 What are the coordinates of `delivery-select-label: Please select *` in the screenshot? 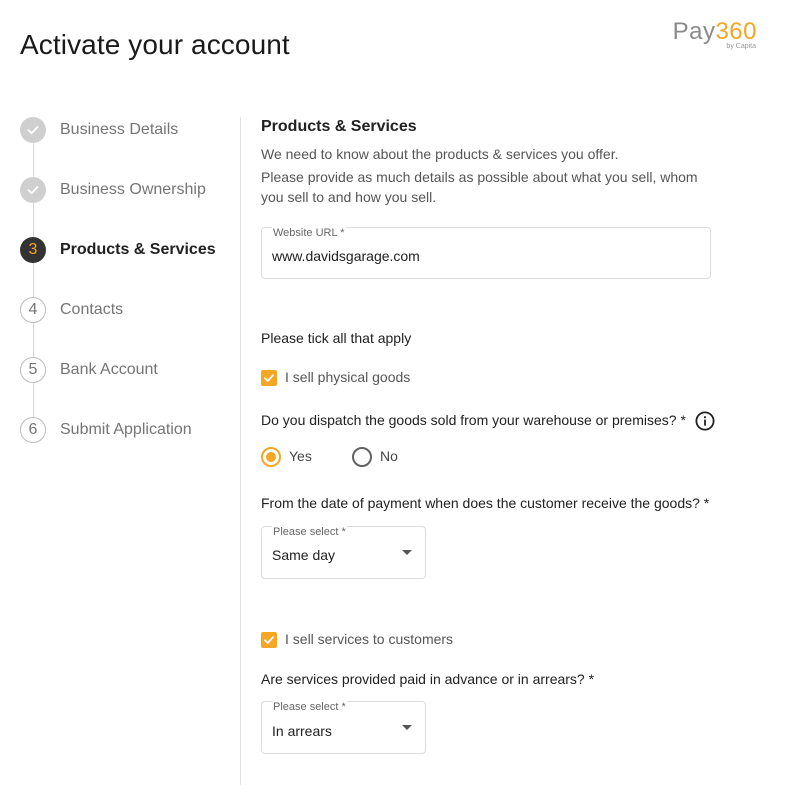 It's located at (309, 532).